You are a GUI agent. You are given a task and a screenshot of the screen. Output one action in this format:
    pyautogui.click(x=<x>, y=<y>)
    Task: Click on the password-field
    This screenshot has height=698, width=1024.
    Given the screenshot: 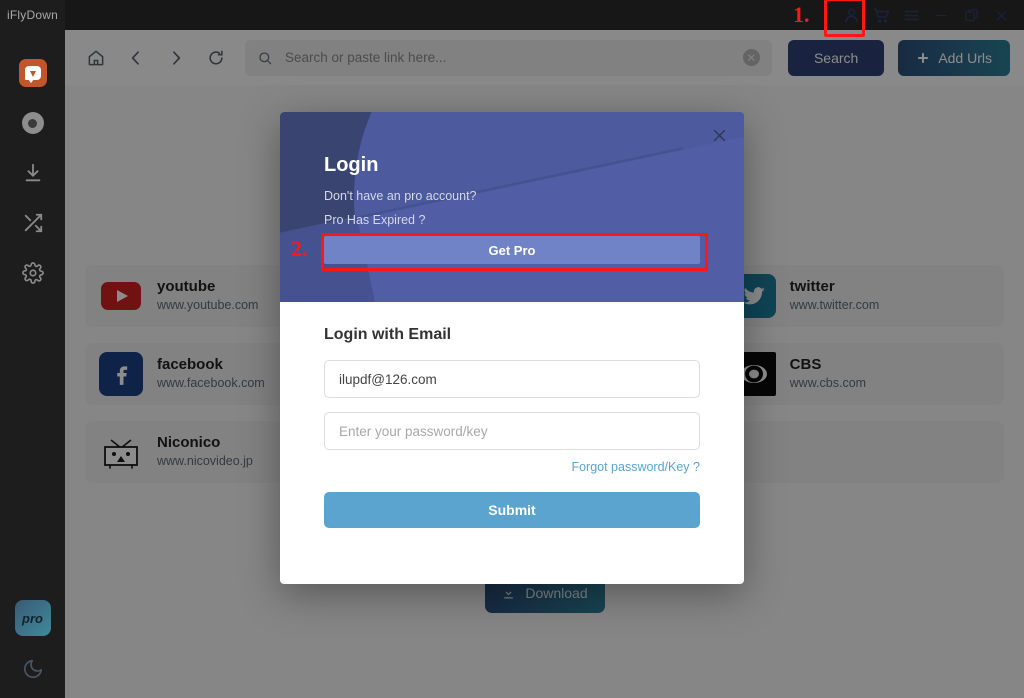 What is the action you would take?
    pyautogui.click(x=512, y=431)
    